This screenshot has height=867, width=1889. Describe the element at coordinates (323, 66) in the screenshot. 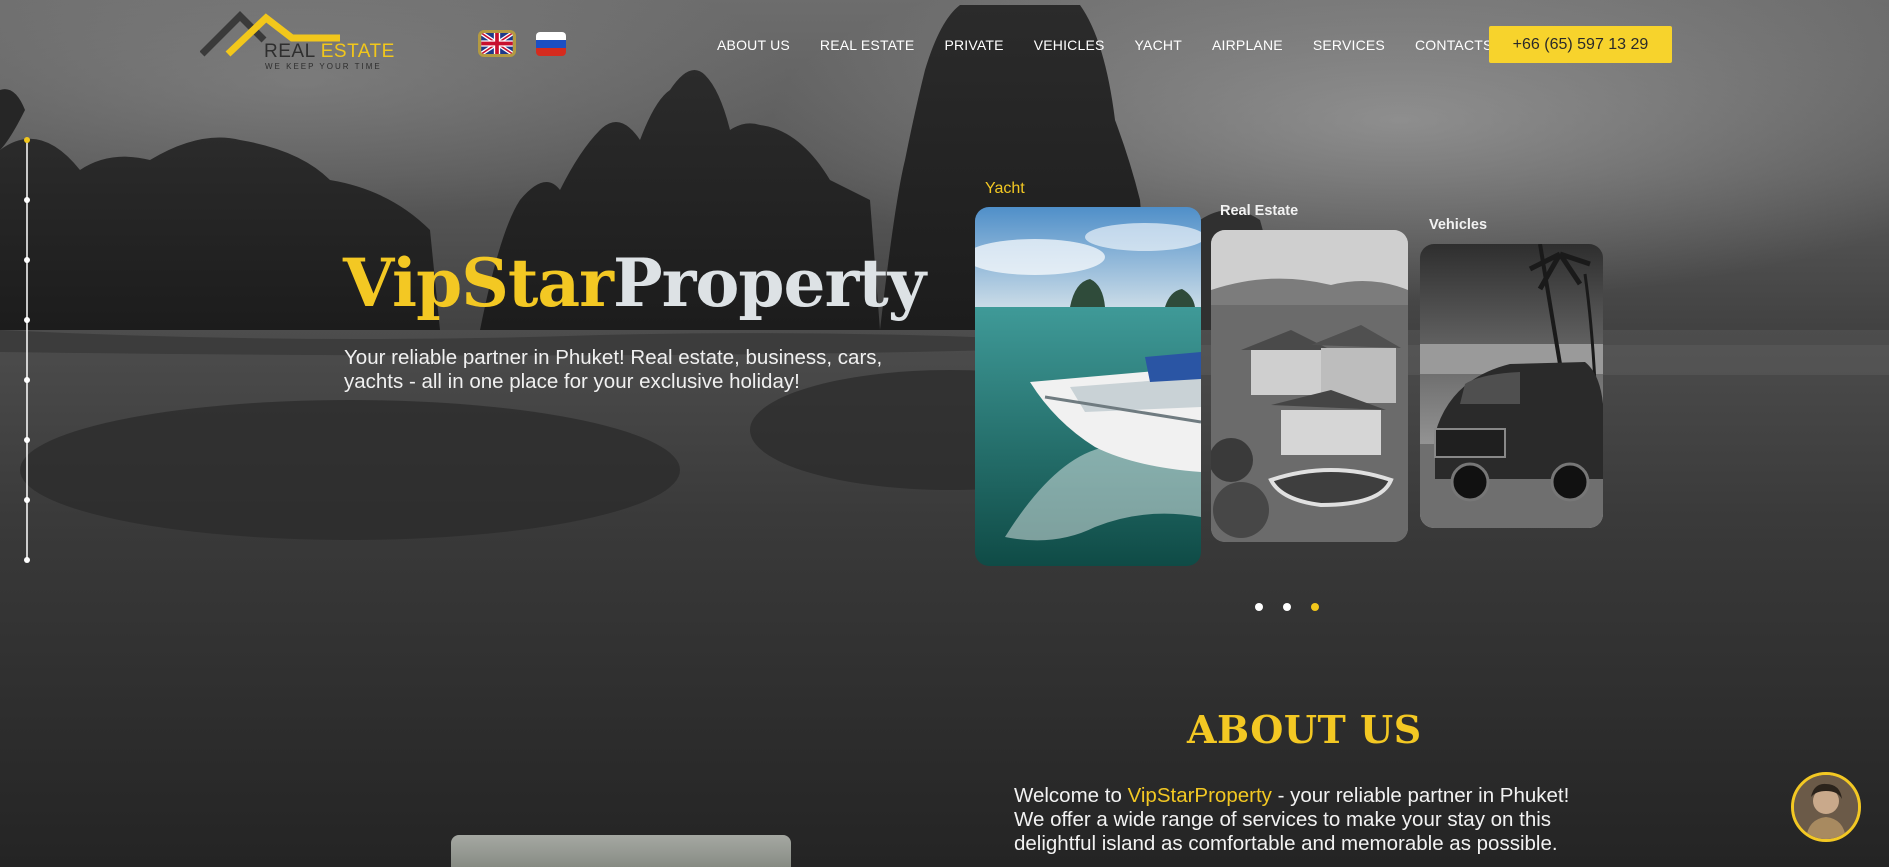

I see `logo-tagline: WE KEEP YOUR TIME` at that location.